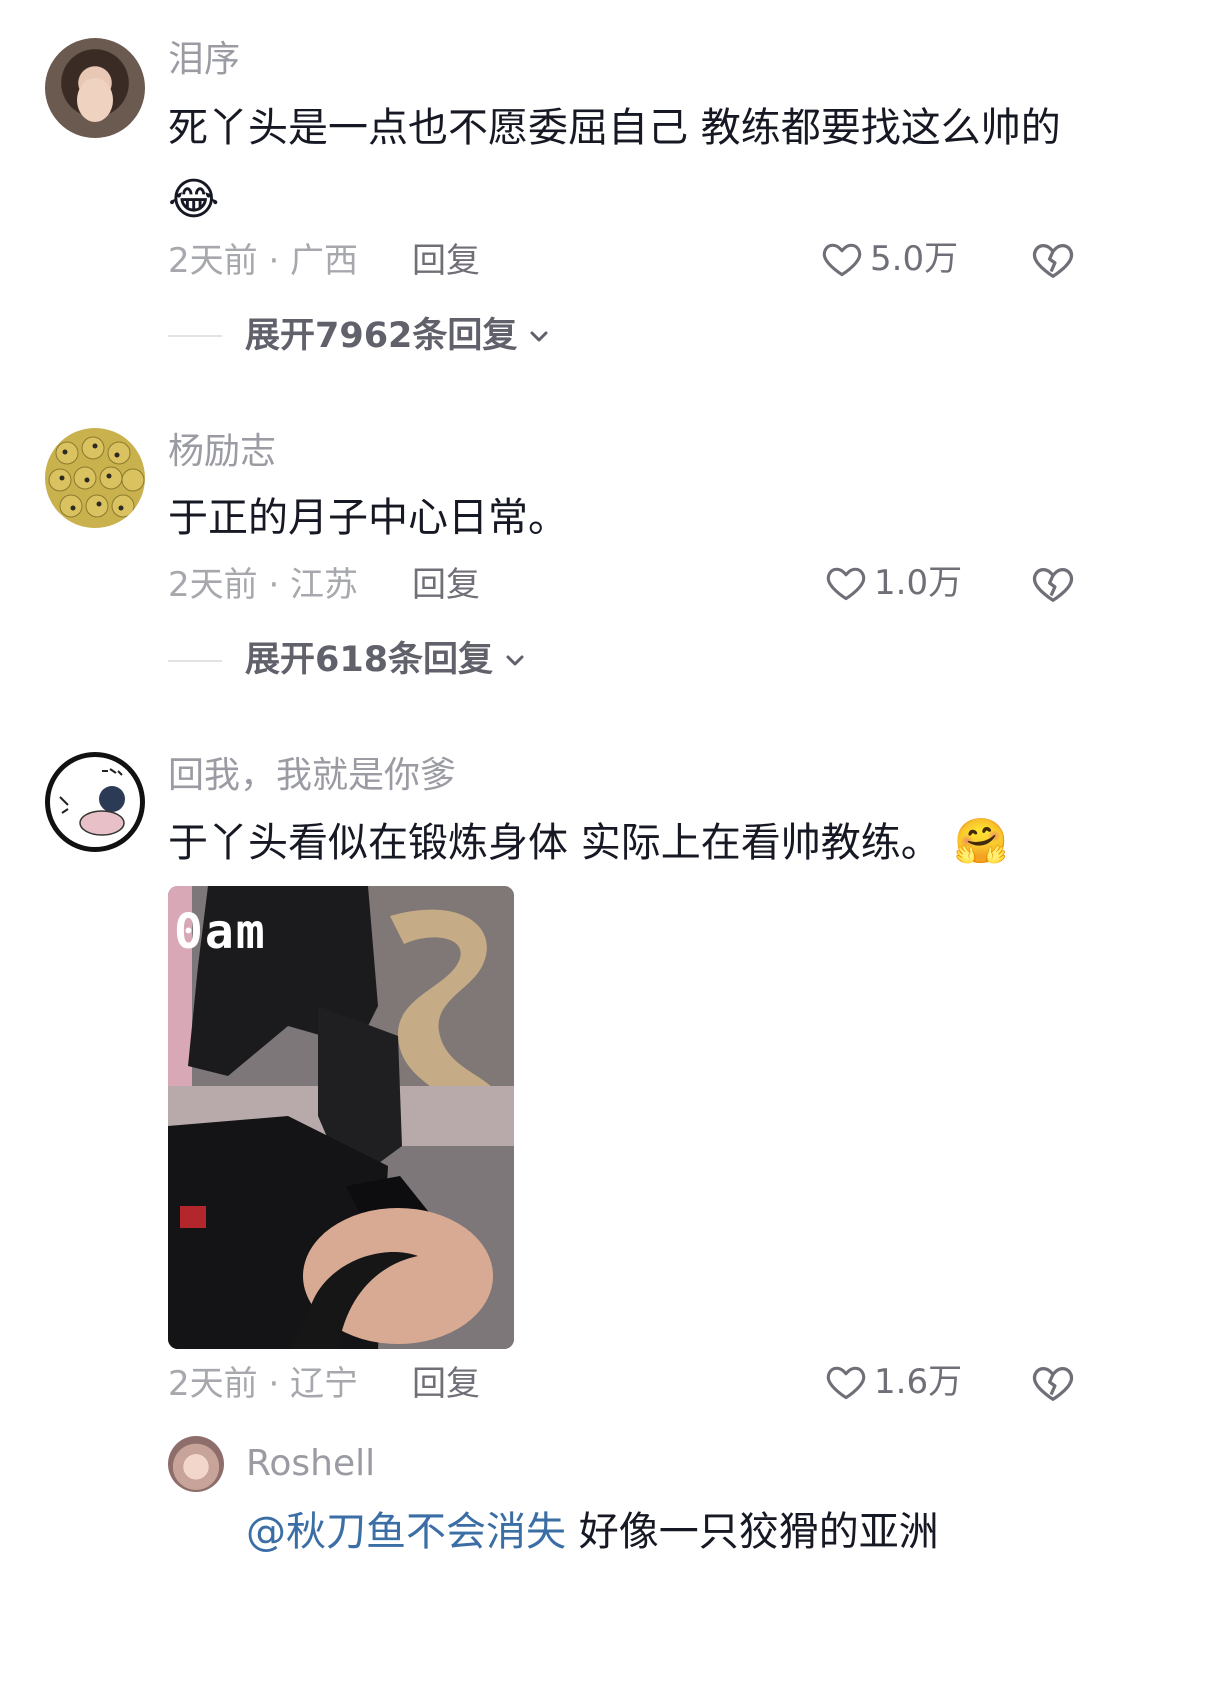  I want to click on comment-text: 于丫头看似在锻炼身体 实际上在看帅教练。 🤗, so click(588, 841).